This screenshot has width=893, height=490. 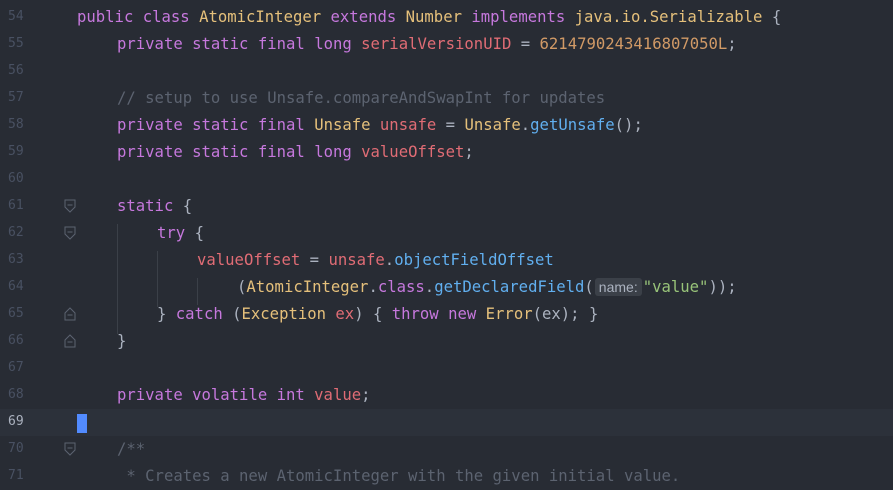 What do you see at coordinates (131, 449) in the screenshot?
I see `comment-text: /**` at bounding box center [131, 449].